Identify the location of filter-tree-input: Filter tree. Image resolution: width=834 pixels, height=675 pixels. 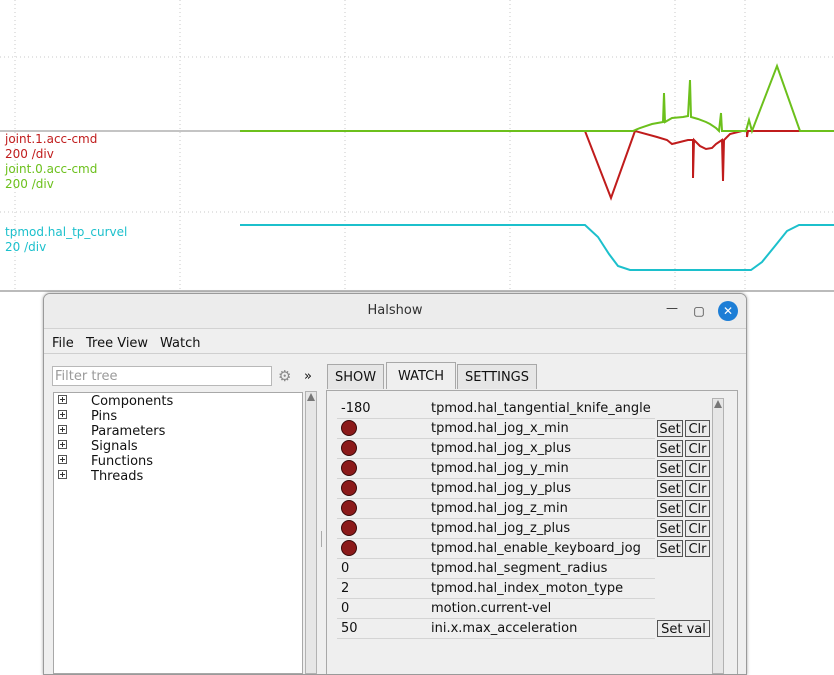
(162, 376).